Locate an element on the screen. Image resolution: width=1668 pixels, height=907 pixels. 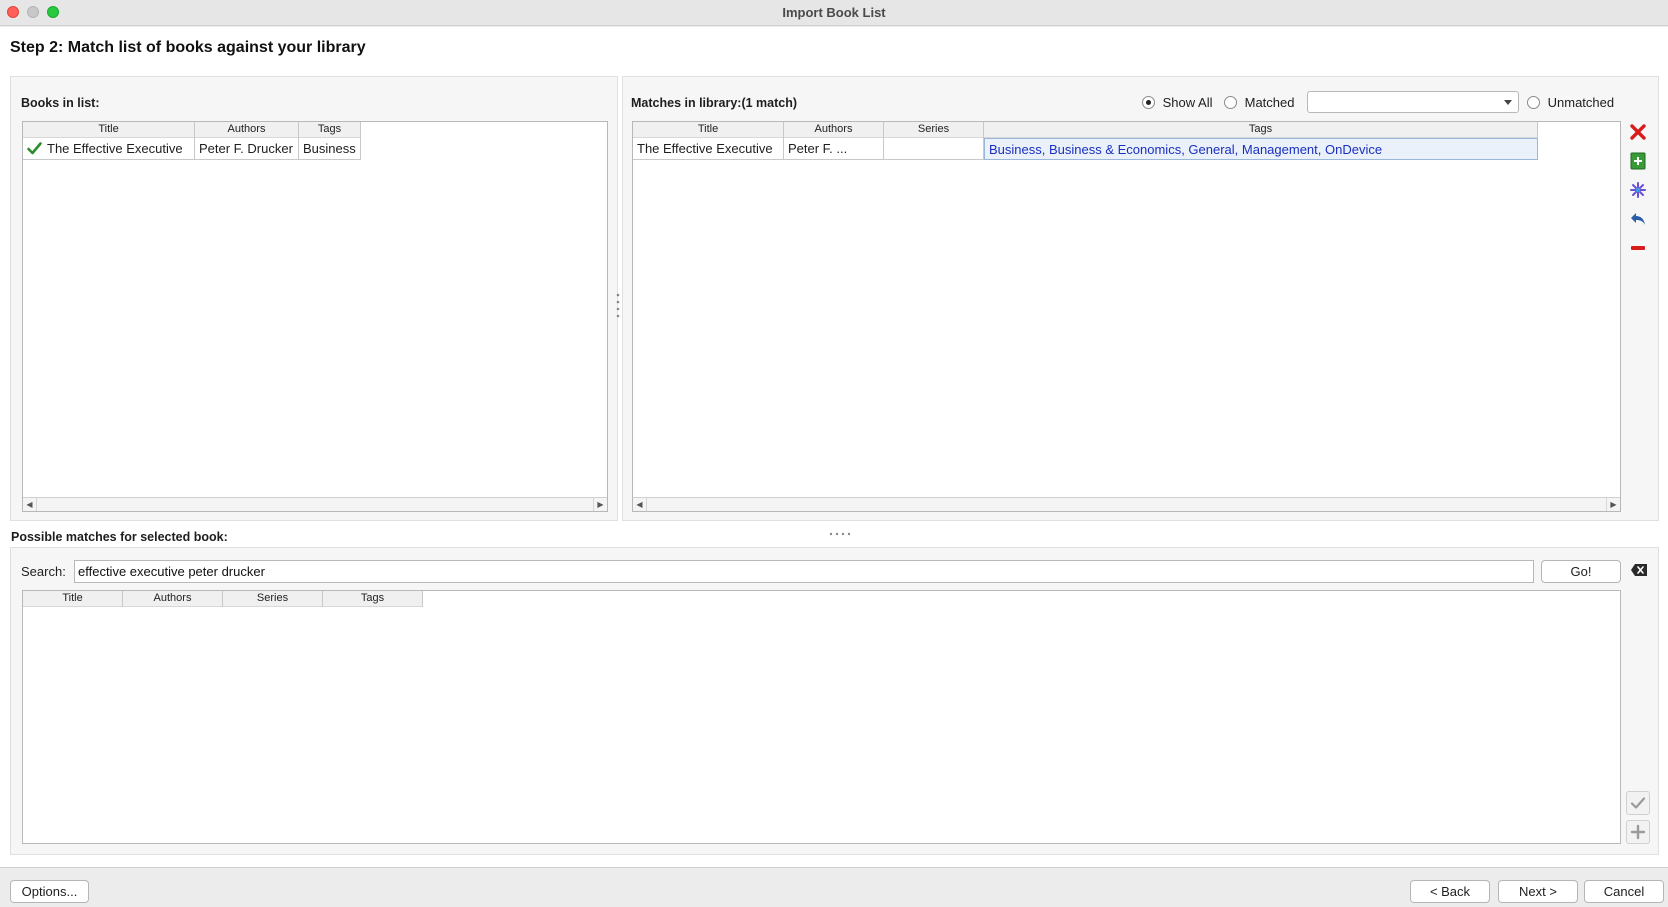
checkmark-icon is located at coordinates (34, 148).